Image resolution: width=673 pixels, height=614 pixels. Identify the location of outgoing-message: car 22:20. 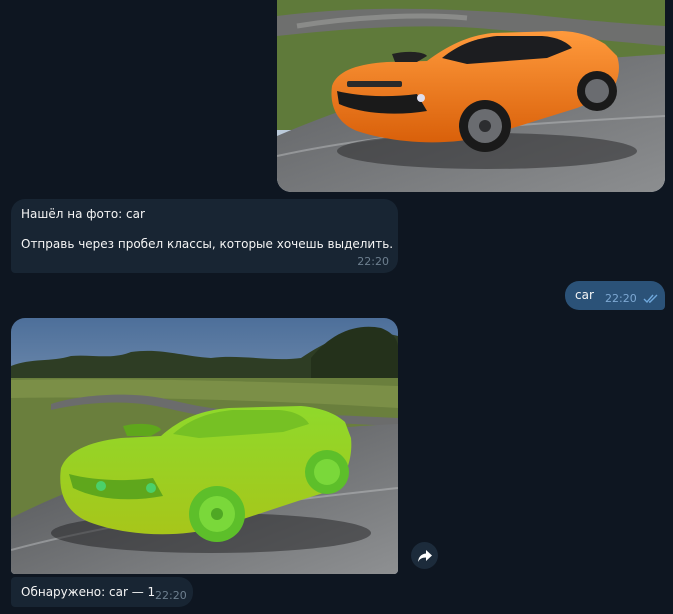
(615, 295).